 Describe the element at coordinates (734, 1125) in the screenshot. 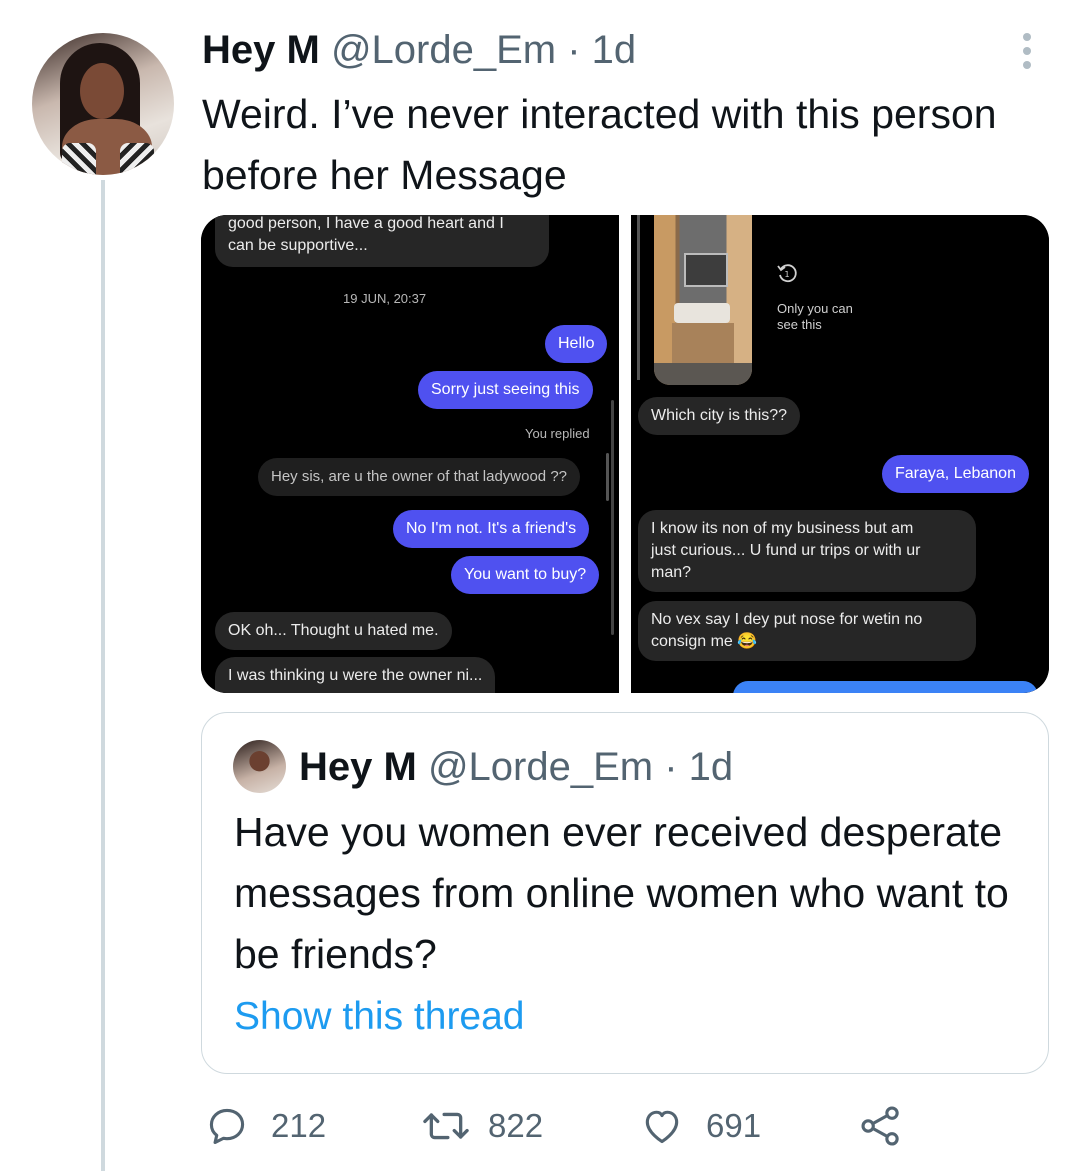

I see `like-count: 691` at that location.